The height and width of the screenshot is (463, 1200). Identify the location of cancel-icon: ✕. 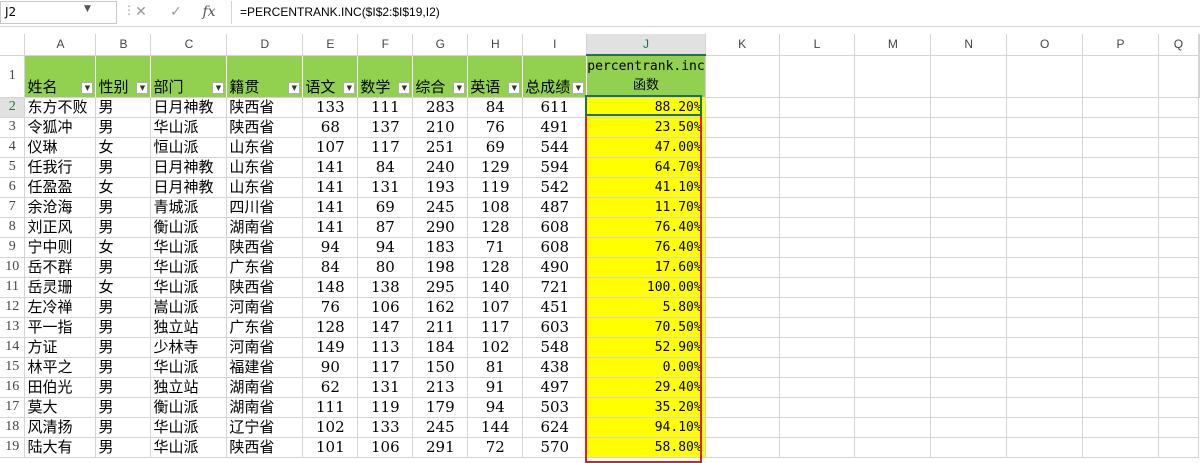
(141, 12).